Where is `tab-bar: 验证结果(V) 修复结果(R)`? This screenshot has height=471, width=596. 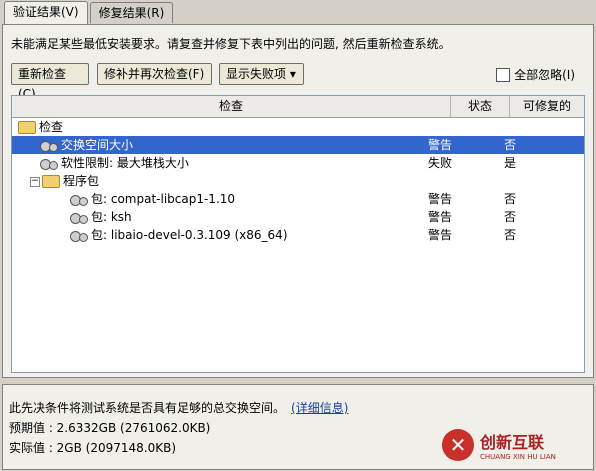
tab-bar: 验证结果(V) 修复结果(R) is located at coordinates (89, 12).